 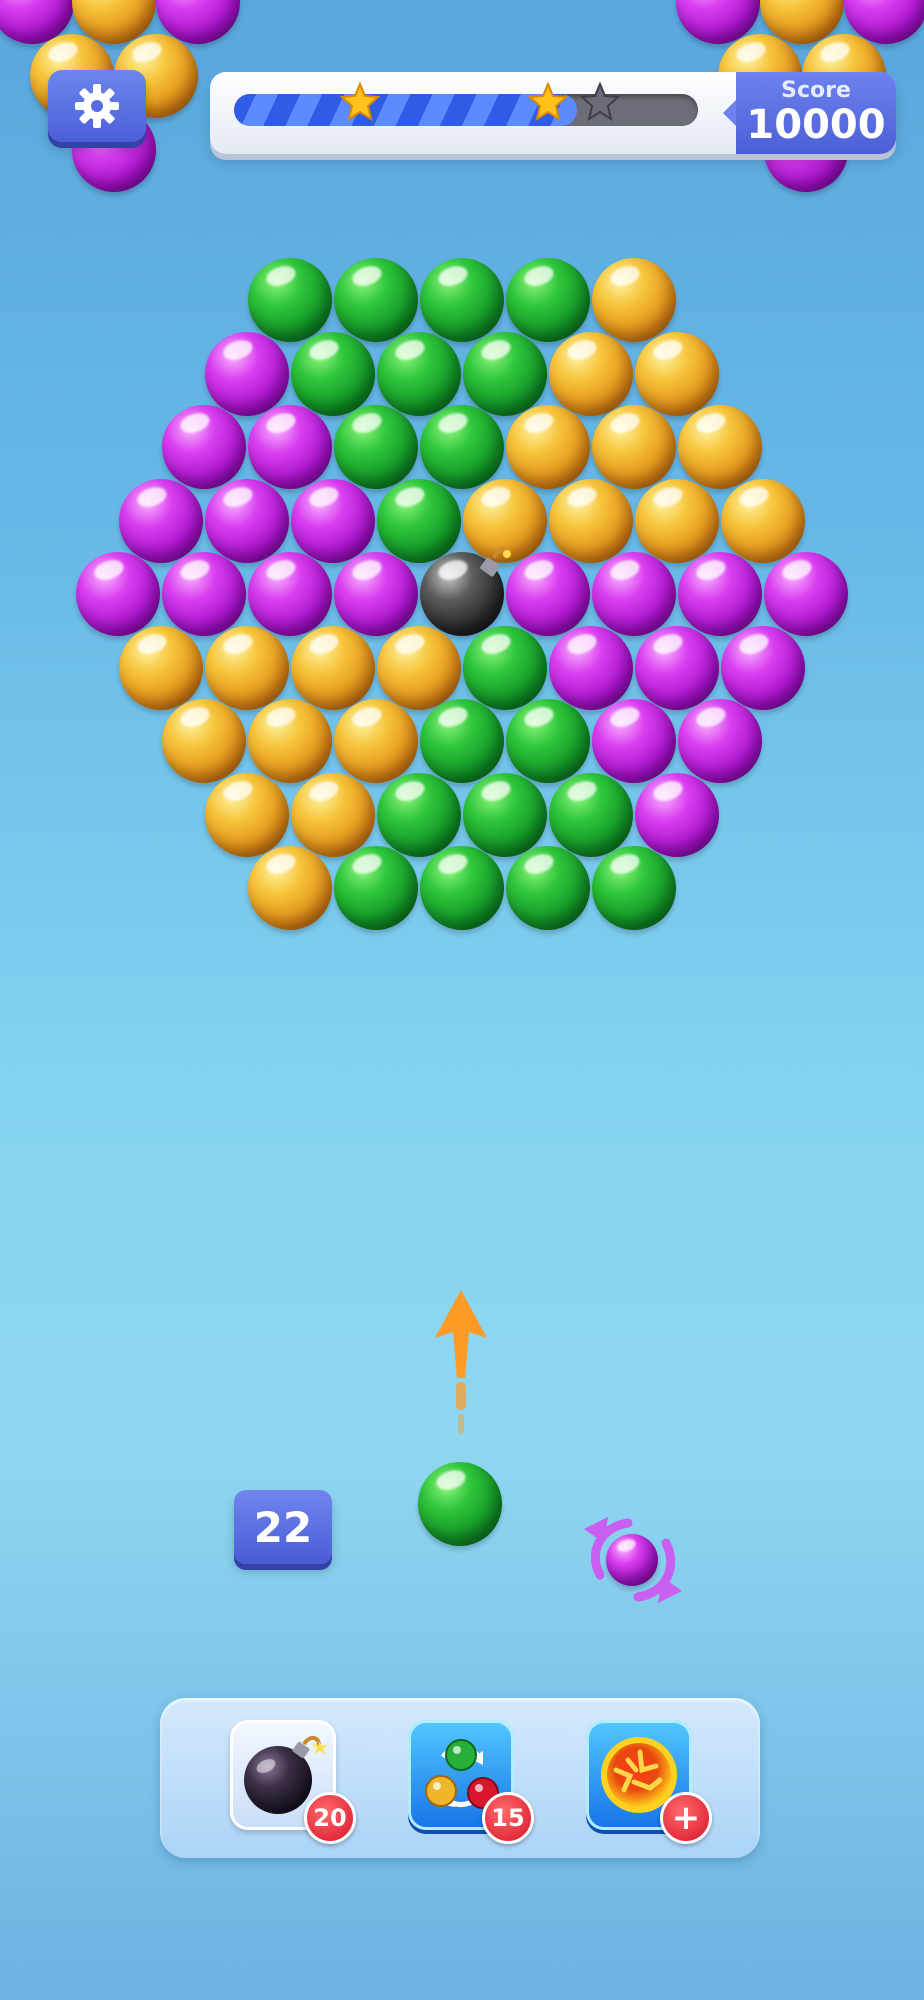 What do you see at coordinates (471, 1782) in the screenshot?
I see `color-swap-booster-button: 15` at bounding box center [471, 1782].